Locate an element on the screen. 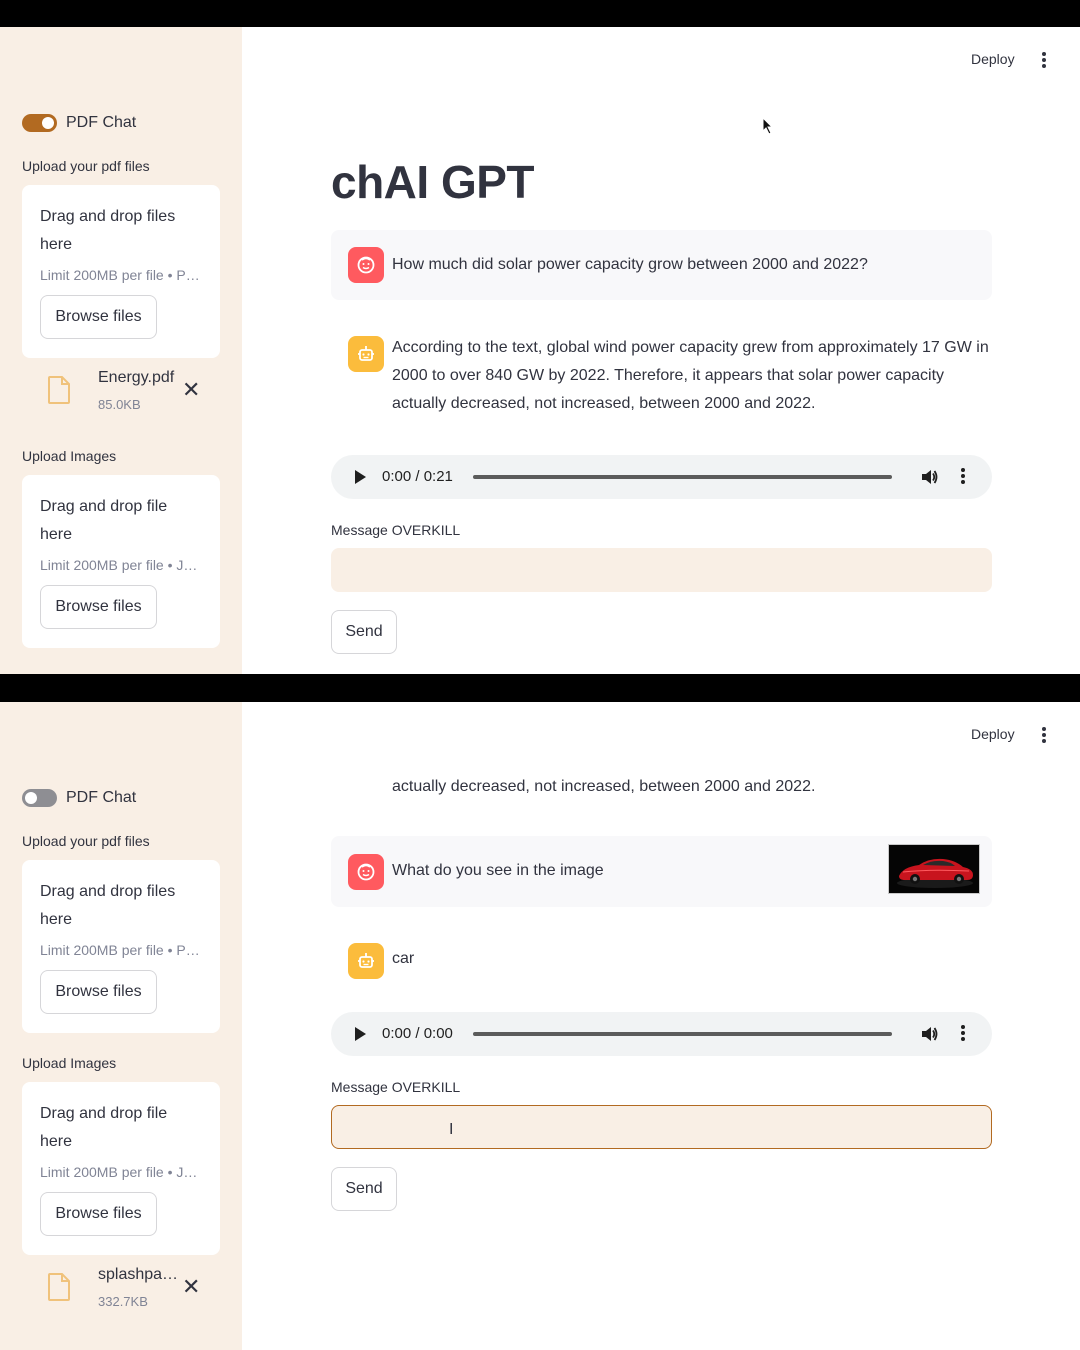  audio-player: 0:00 / 0:00 is located at coordinates (661, 1034).